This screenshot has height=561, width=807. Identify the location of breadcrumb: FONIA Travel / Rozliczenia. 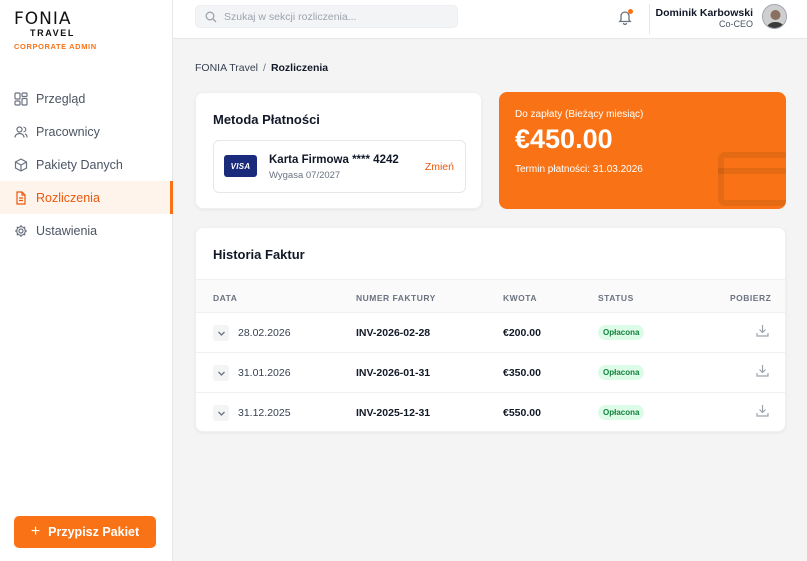
(261, 68).